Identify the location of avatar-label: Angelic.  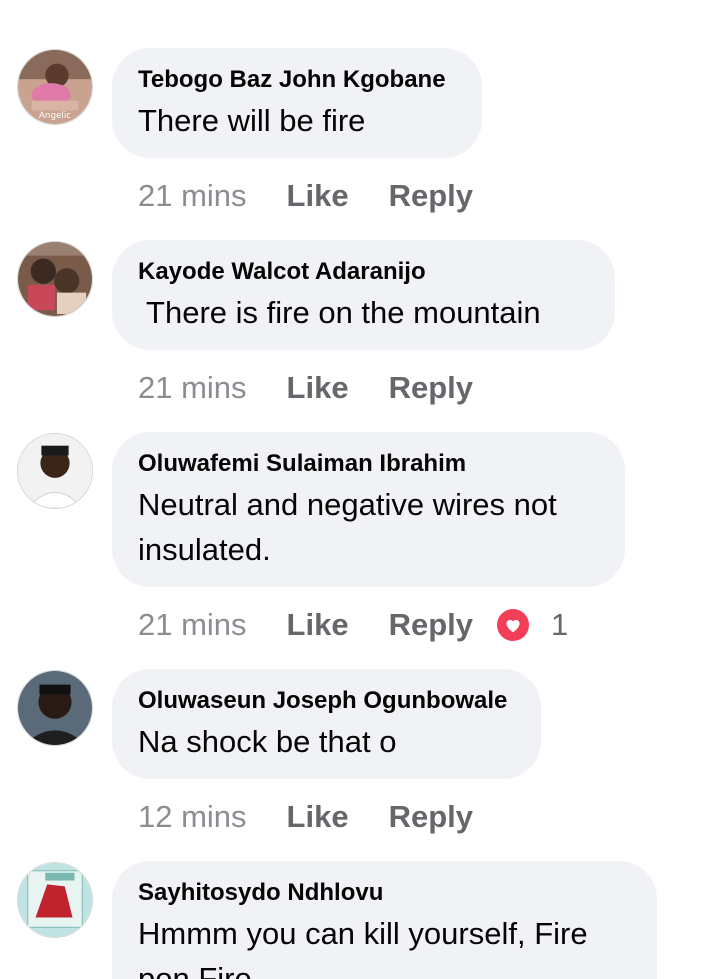
(55, 116).